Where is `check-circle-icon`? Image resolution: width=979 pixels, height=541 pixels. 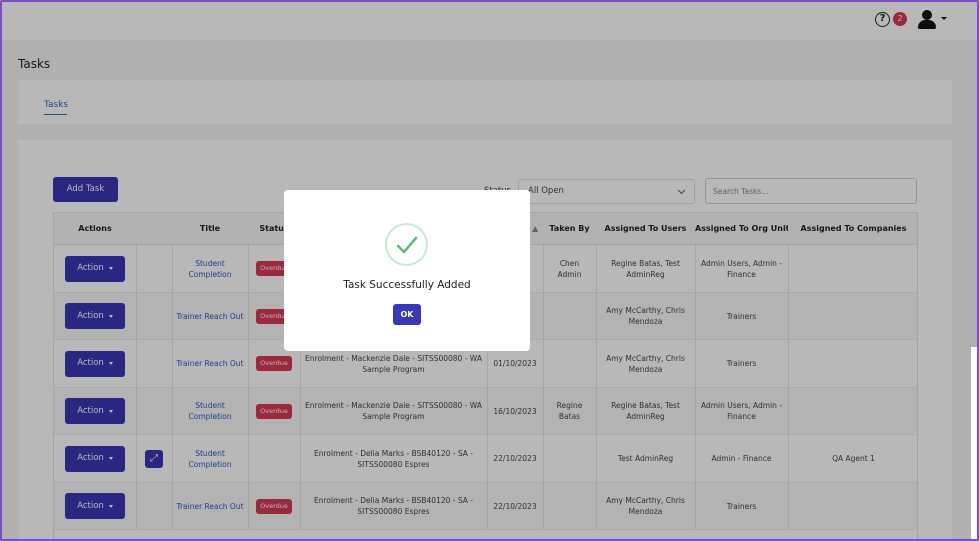 check-circle-icon is located at coordinates (406, 244).